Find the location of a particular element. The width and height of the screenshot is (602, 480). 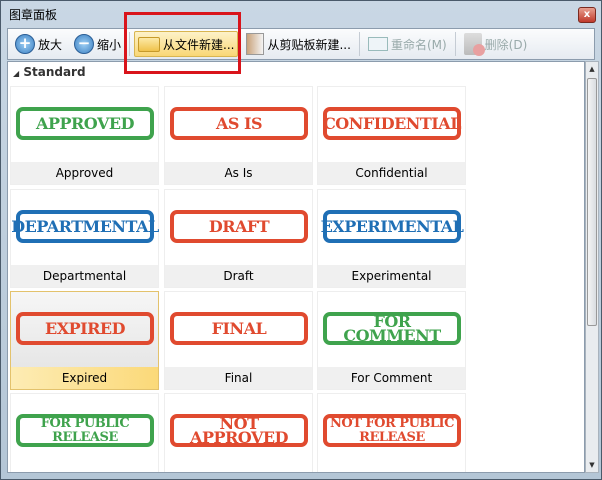

stamp-preview: DEPARTMENTAL is located at coordinates (85, 226).